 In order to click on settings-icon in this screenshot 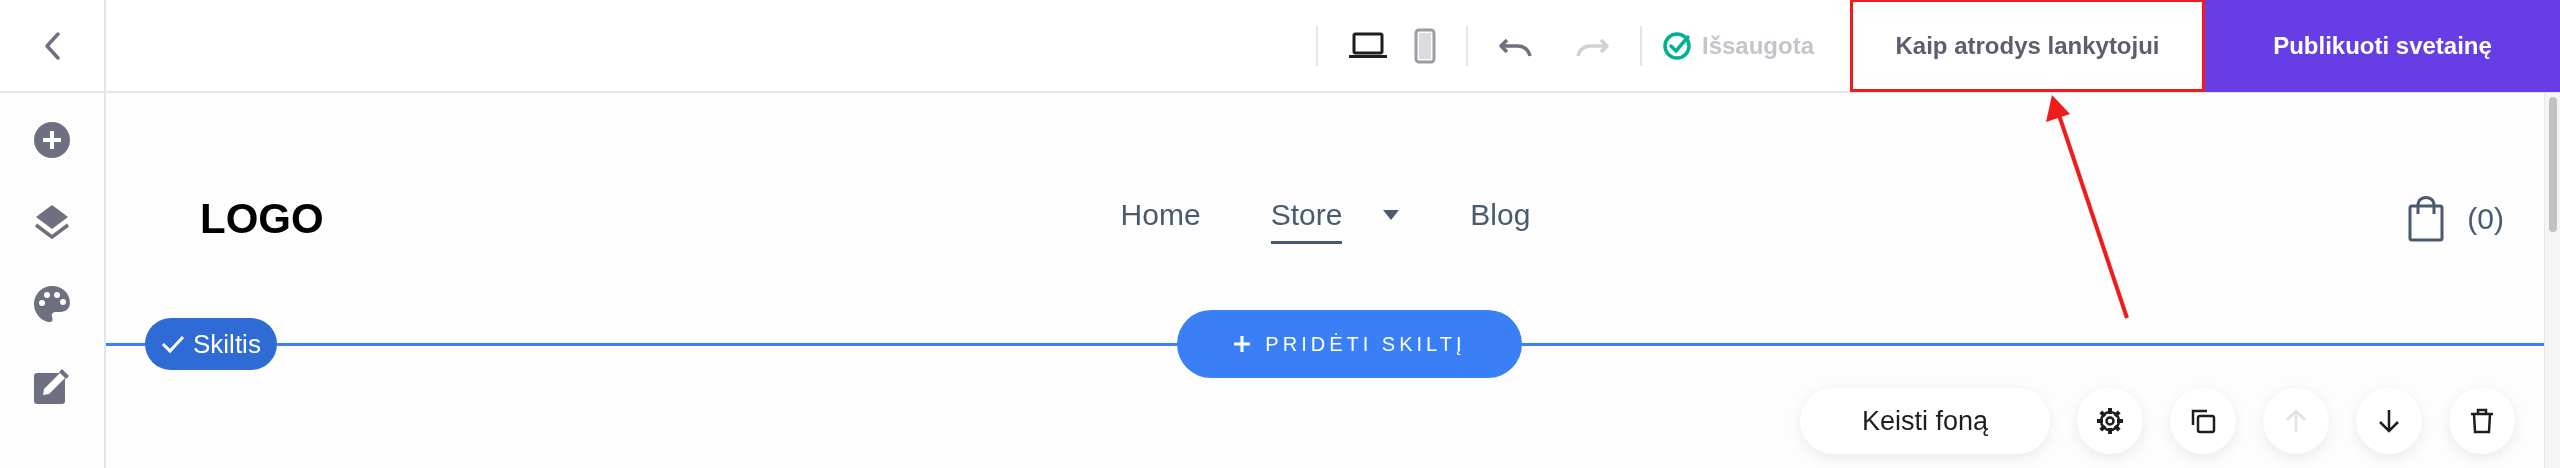, I will do `click(2110, 421)`.